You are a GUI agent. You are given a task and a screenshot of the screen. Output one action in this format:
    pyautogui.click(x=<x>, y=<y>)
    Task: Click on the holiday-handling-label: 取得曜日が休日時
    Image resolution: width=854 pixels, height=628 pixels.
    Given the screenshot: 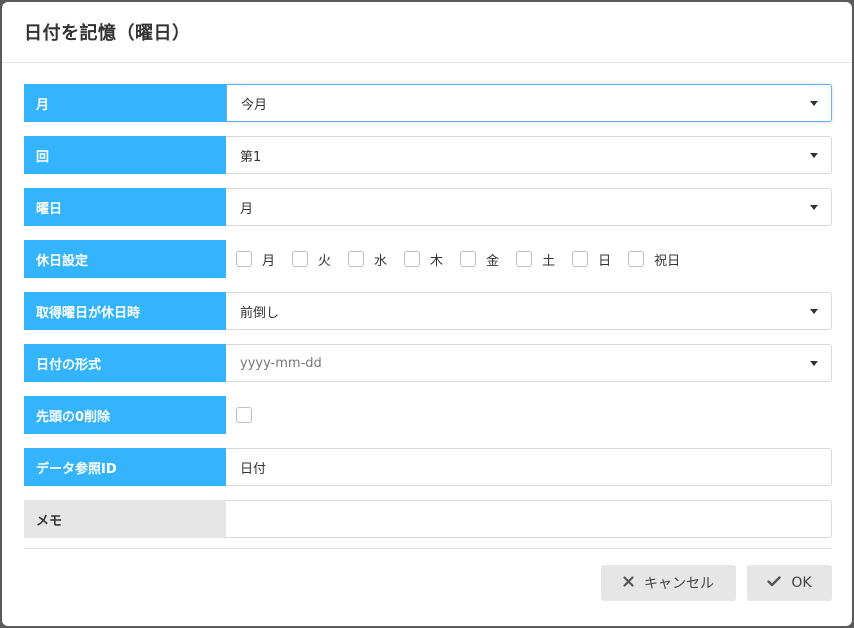 What is the action you would take?
    pyautogui.click(x=125, y=311)
    